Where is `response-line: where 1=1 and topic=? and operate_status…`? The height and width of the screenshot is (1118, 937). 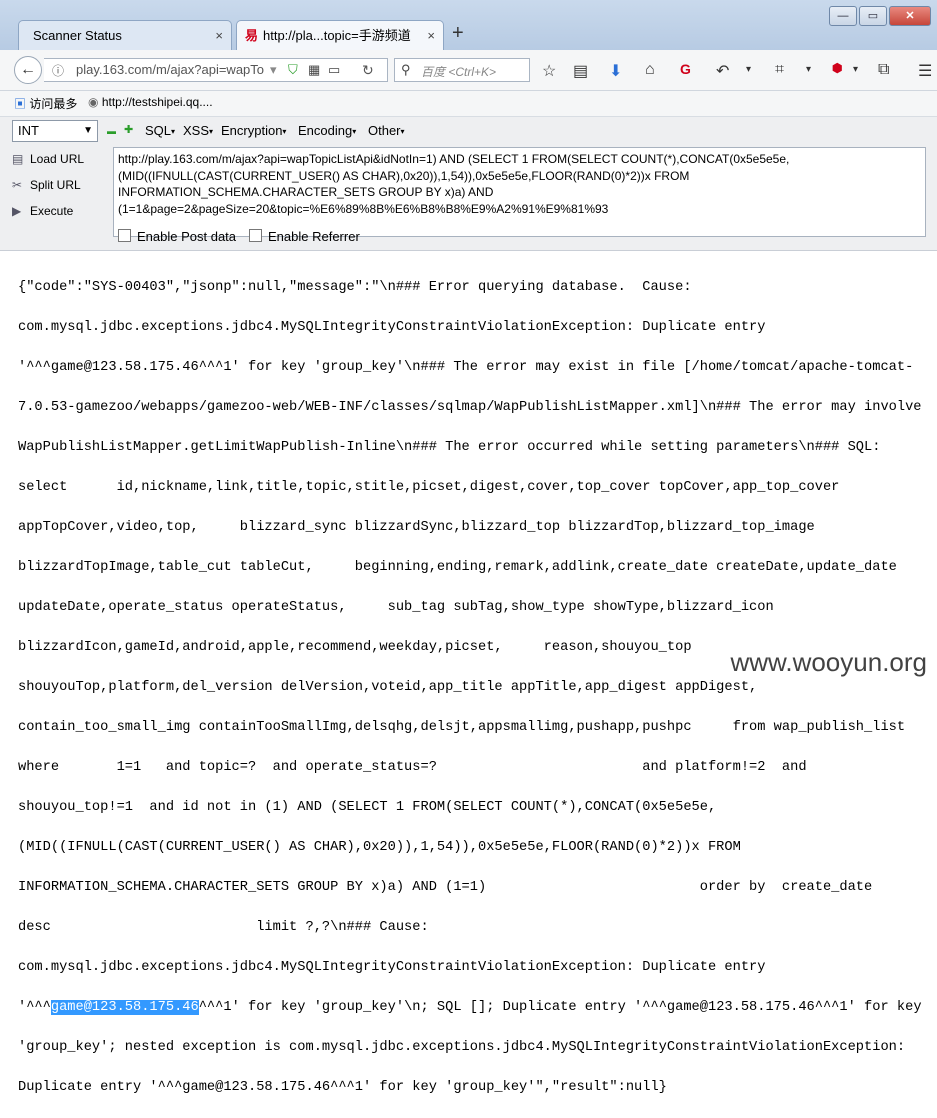 response-line: where 1=1 and topic=? and operate_status… is located at coordinates (412, 767).